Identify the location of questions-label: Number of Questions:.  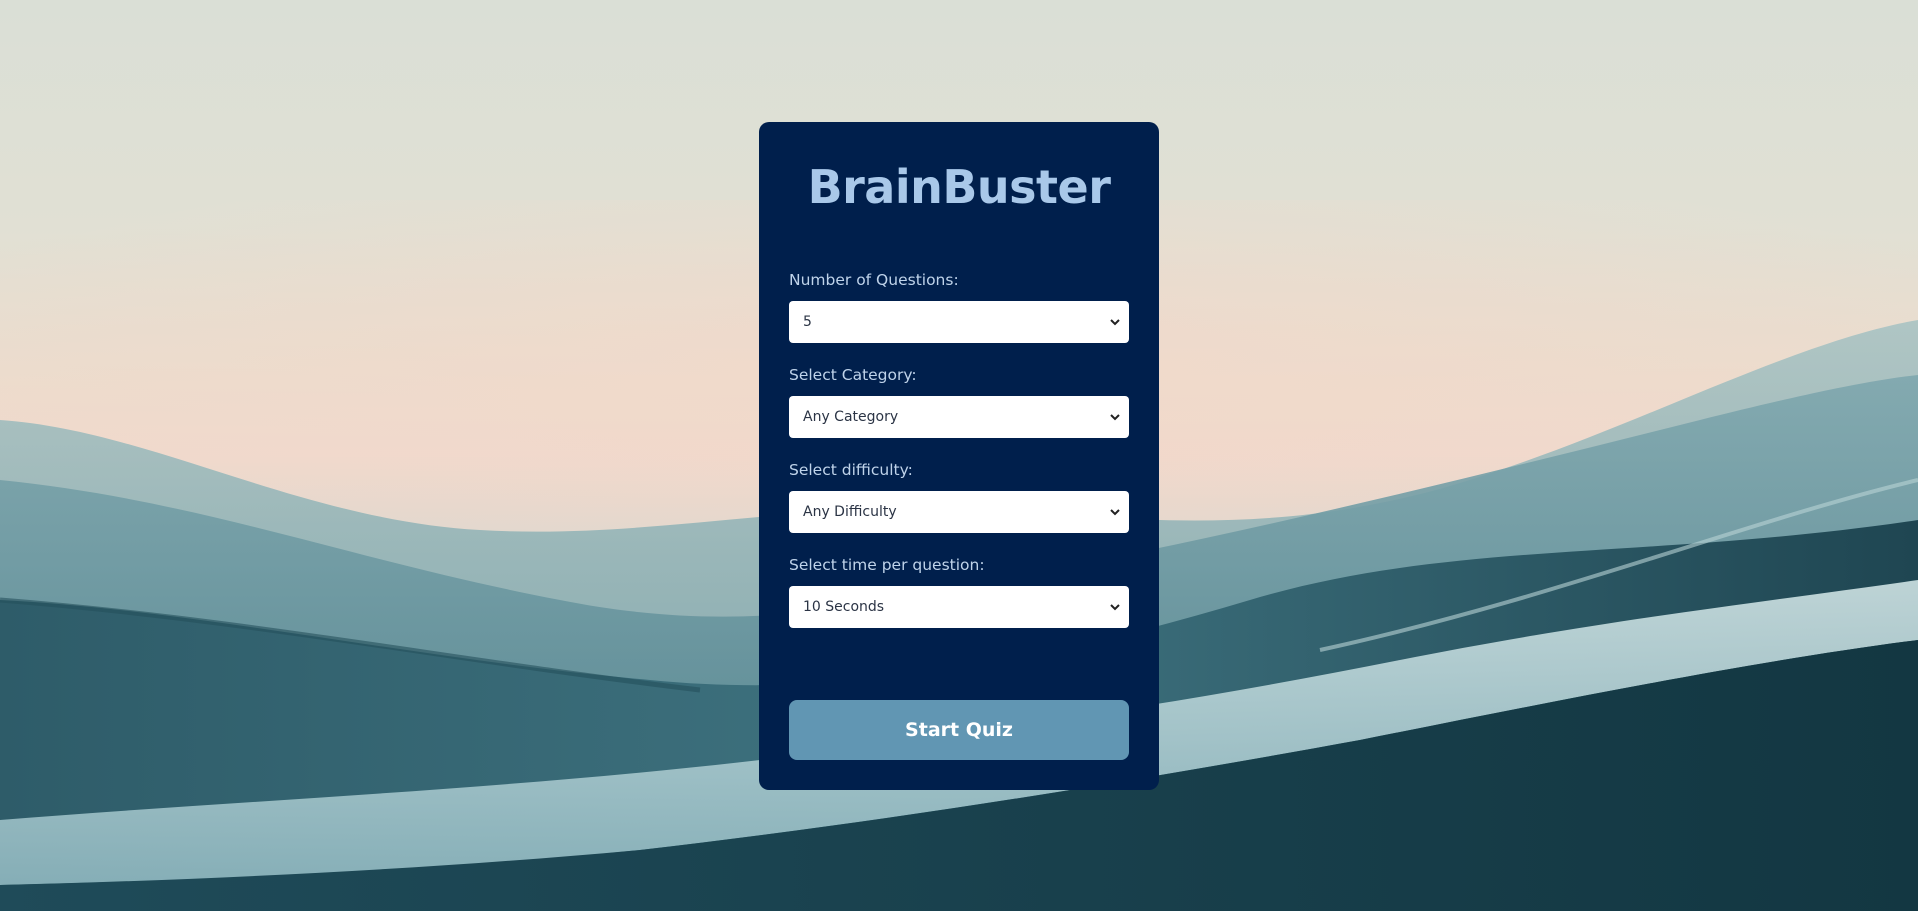
(874, 280).